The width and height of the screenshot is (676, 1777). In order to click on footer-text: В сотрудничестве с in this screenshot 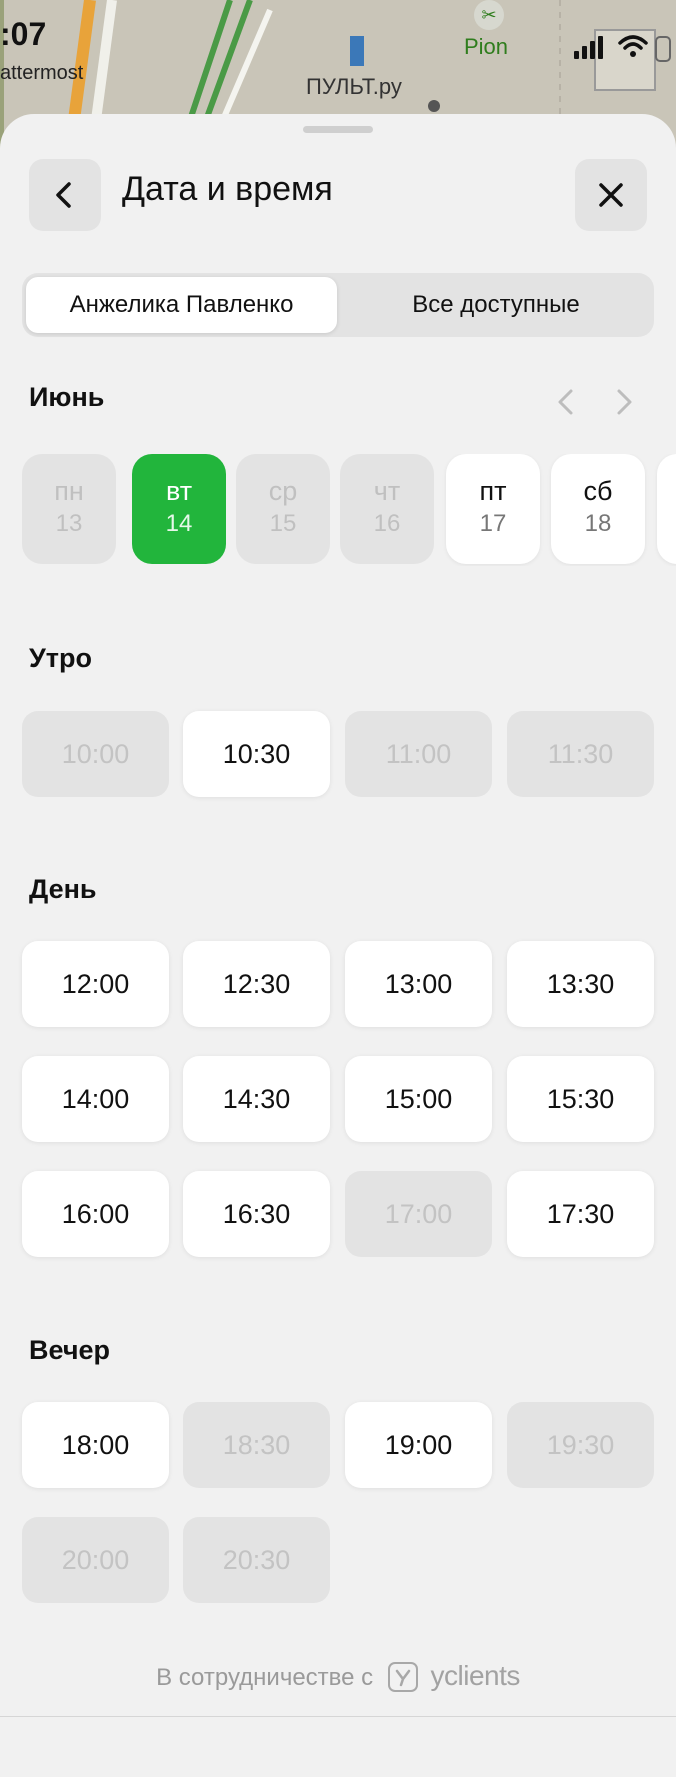, I will do `click(265, 1677)`.